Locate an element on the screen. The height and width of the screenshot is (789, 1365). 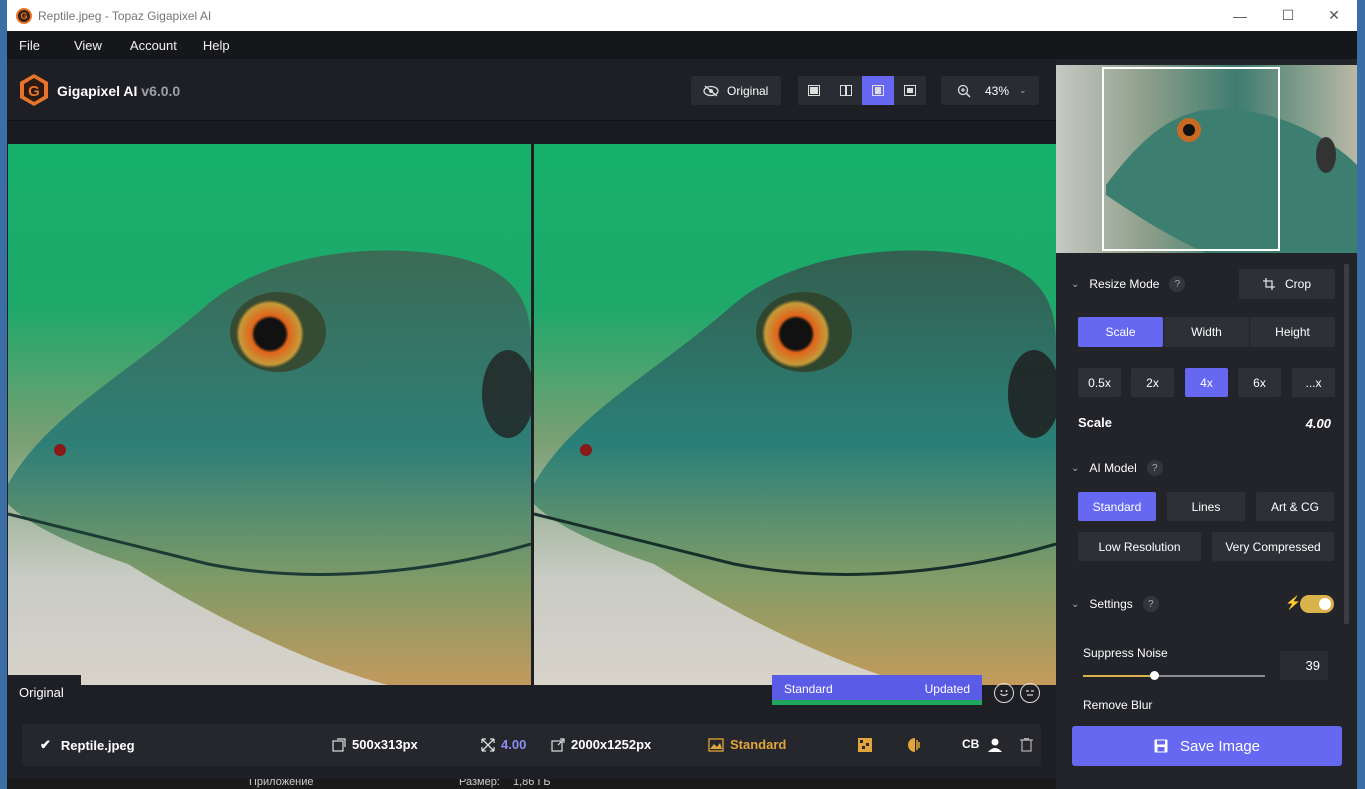
model-very-compressed-label: Very Compressed is located at coordinates (1273, 546).